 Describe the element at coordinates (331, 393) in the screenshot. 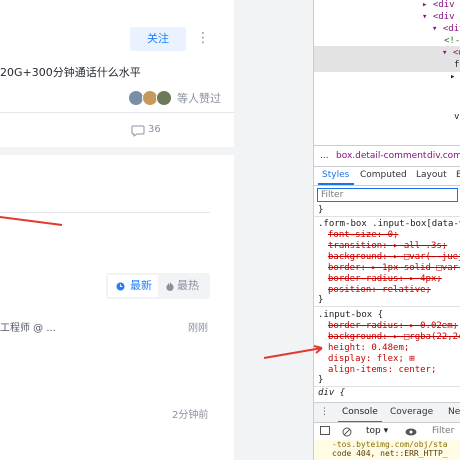

I see `css-selector: div {` at that location.